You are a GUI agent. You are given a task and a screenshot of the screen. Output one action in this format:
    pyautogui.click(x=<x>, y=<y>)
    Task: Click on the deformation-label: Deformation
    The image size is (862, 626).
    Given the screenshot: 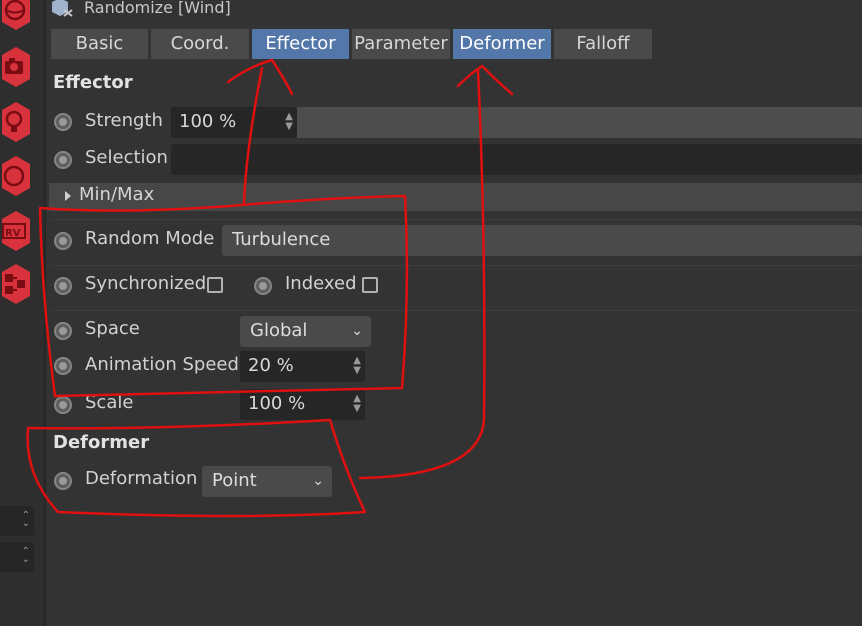 What is the action you would take?
    pyautogui.click(x=141, y=478)
    